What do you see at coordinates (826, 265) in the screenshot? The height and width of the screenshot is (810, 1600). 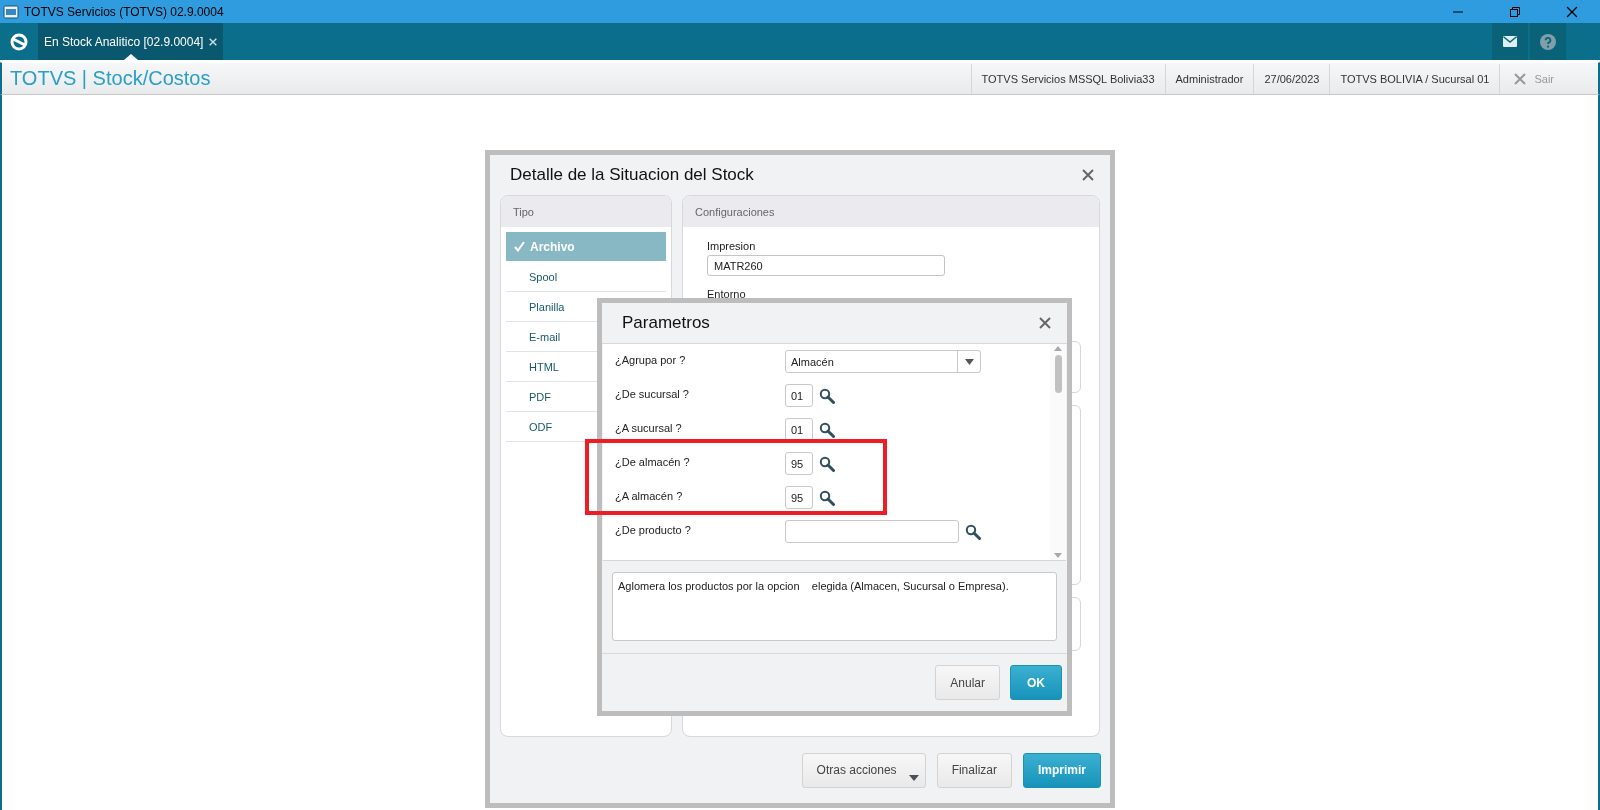 I see `input-field: MATR260` at bounding box center [826, 265].